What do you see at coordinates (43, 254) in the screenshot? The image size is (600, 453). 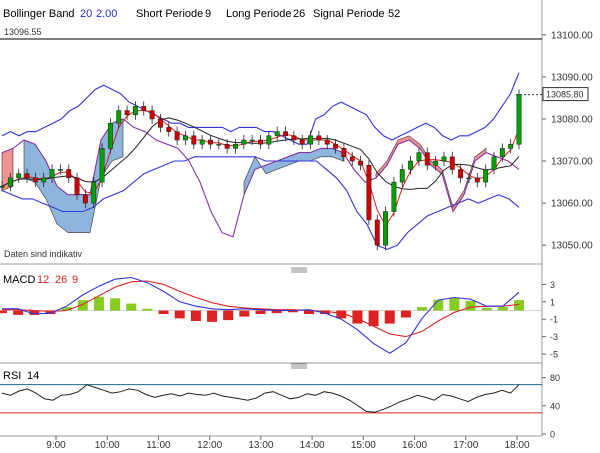 I see `indicative-data-note: Daten sind indikativ` at bounding box center [43, 254].